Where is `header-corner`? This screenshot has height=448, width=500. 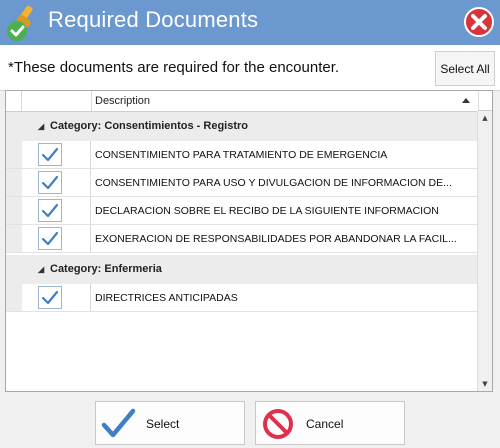 header-corner is located at coordinates (485, 101).